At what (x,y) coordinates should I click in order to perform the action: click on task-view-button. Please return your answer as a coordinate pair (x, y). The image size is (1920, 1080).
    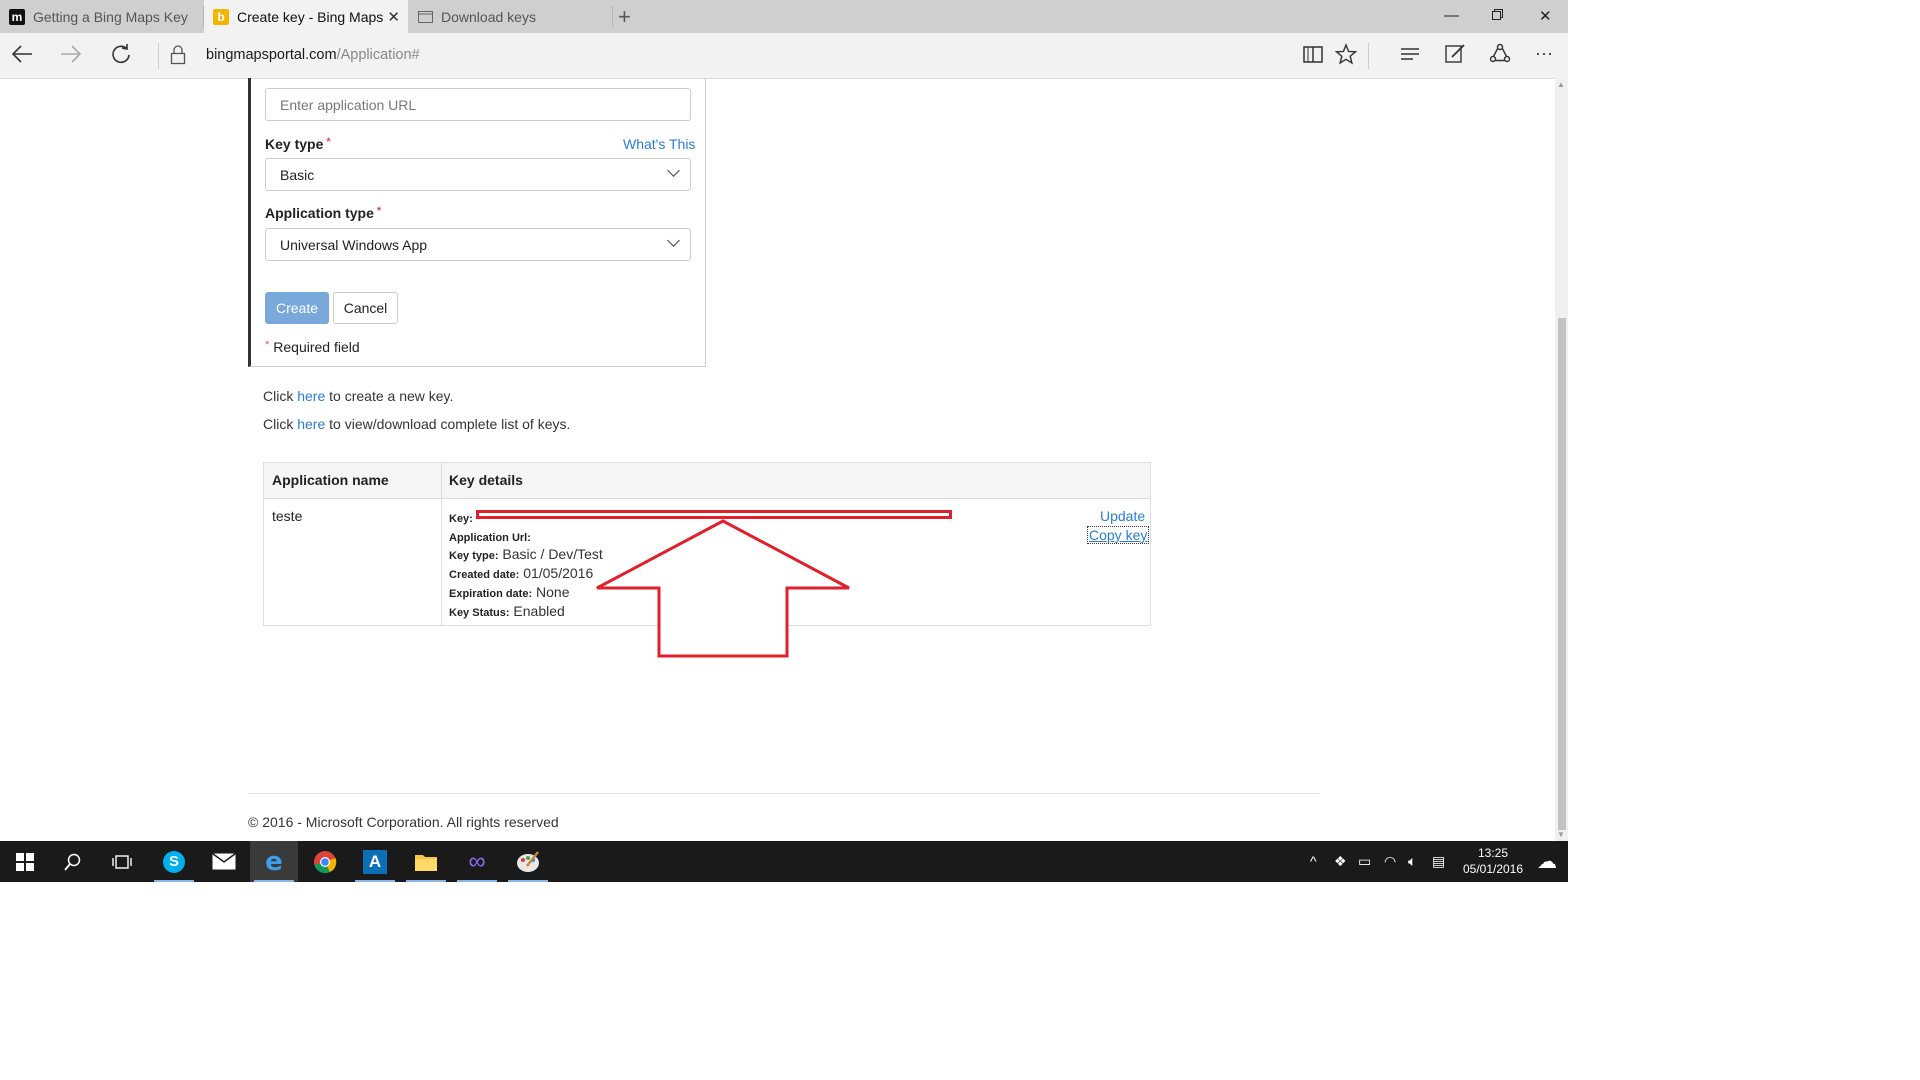
    Looking at the image, I should click on (122, 861).